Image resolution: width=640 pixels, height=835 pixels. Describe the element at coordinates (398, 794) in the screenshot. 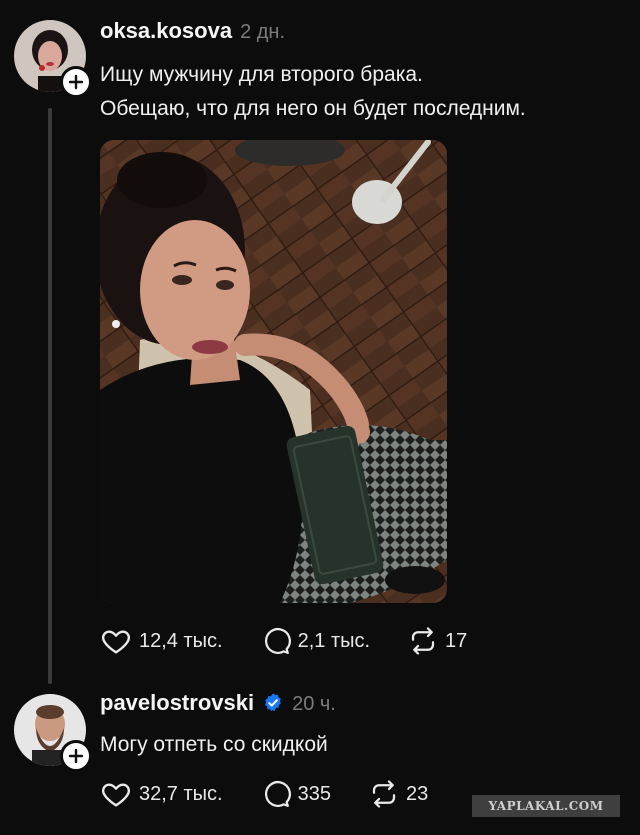

I see `repost-button: 23` at that location.